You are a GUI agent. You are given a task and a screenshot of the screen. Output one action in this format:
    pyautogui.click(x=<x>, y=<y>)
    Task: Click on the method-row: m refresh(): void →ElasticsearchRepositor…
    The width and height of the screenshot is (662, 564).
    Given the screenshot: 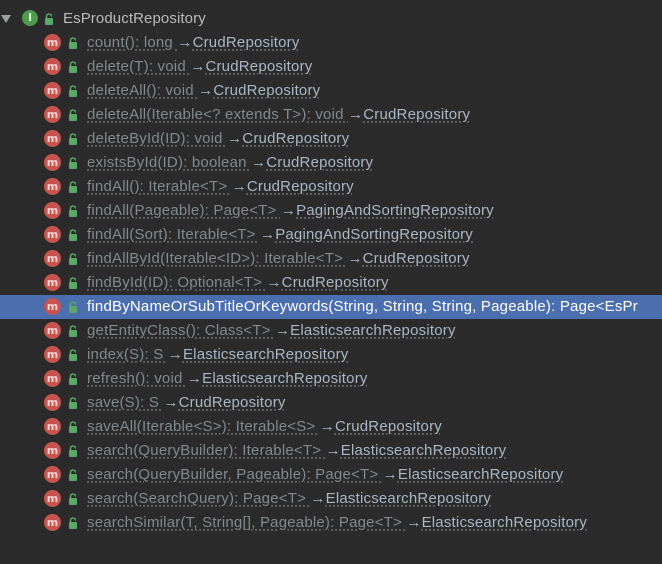 What is the action you would take?
    pyautogui.click(x=331, y=379)
    